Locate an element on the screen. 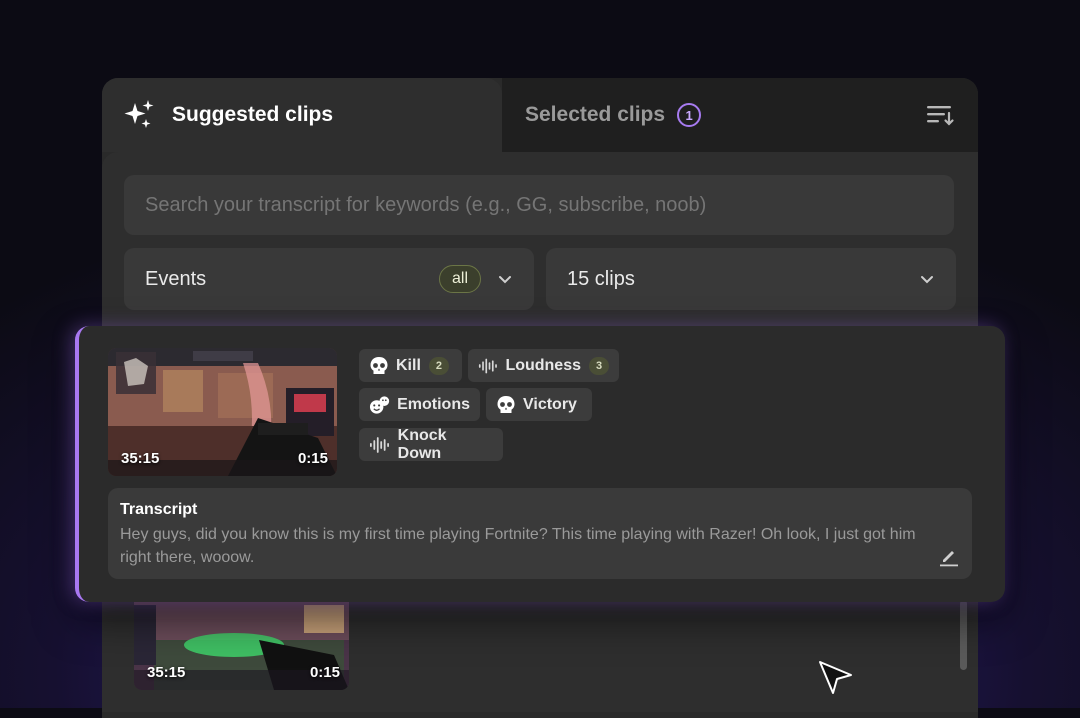 The width and height of the screenshot is (1080, 718). tag-knock-down-label: Knock Down is located at coordinates (422, 444).